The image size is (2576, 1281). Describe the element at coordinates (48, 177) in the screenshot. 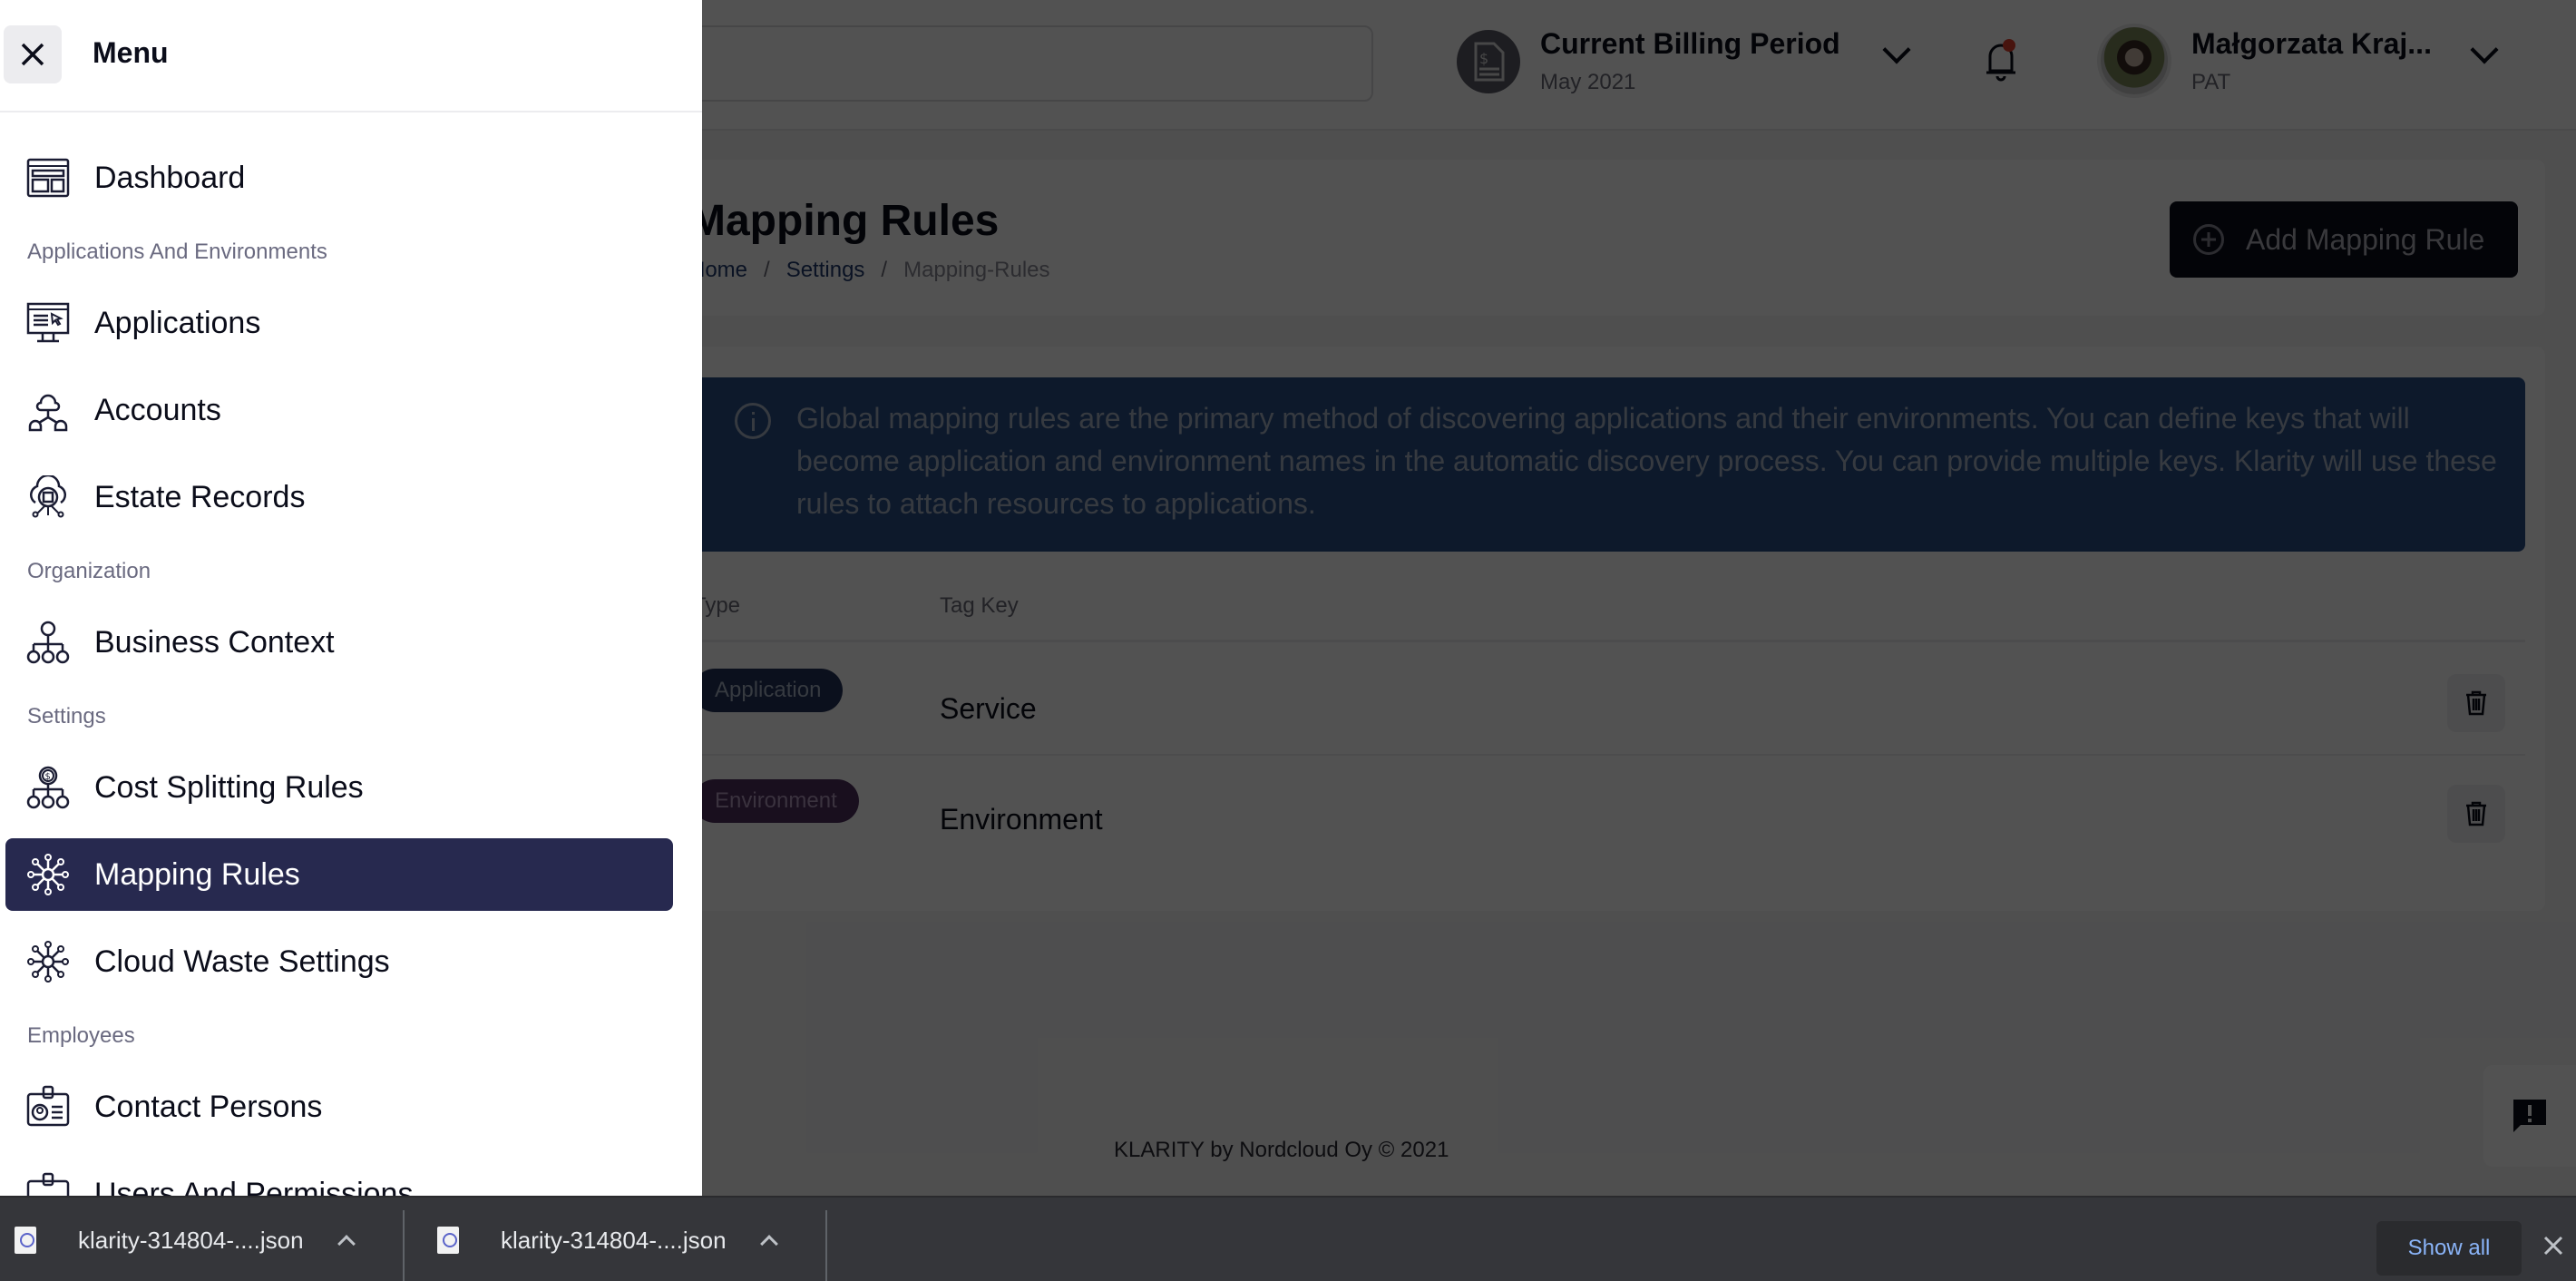

I see `dashboard-icon` at that location.